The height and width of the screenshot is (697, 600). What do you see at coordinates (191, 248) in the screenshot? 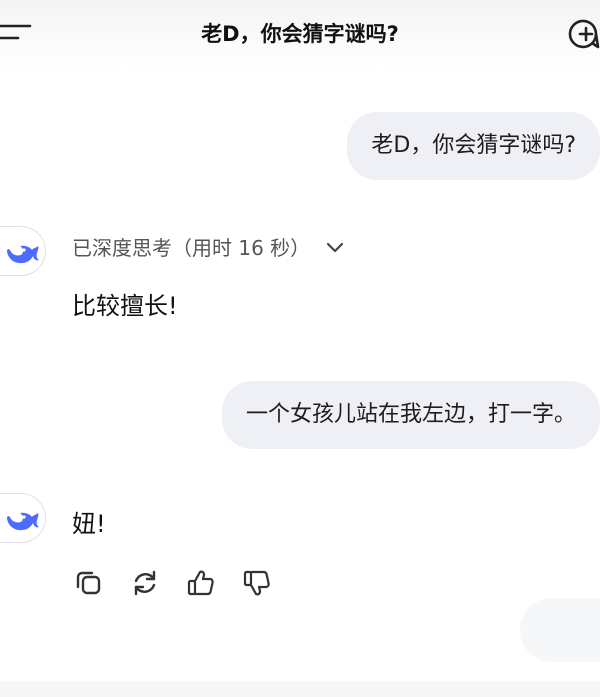
I see `thinking-label: 已深度思考（用时 16 秒）` at bounding box center [191, 248].